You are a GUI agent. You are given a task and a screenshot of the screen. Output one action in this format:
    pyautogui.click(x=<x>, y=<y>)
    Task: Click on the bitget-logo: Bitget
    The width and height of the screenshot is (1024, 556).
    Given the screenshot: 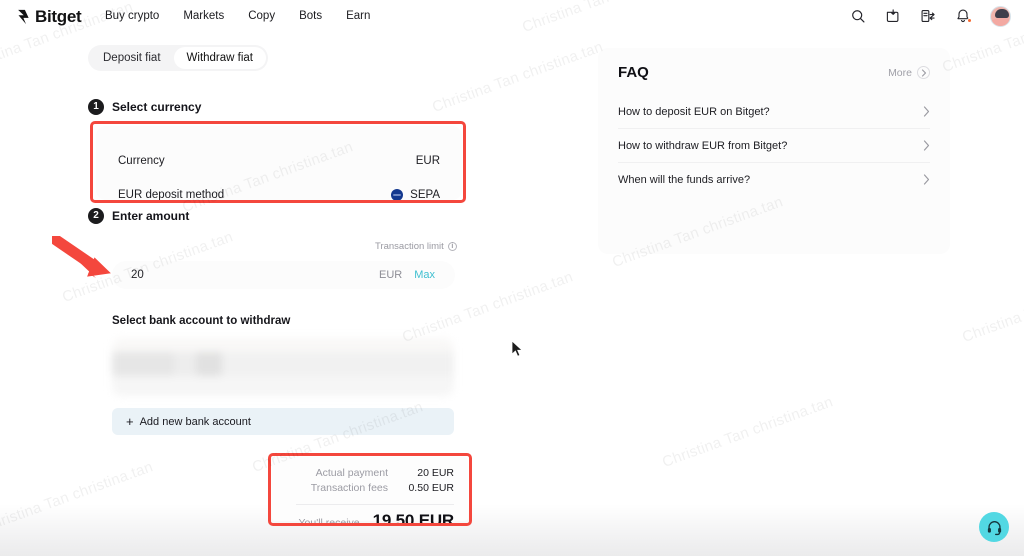 What is the action you would take?
    pyautogui.click(x=48, y=17)
    